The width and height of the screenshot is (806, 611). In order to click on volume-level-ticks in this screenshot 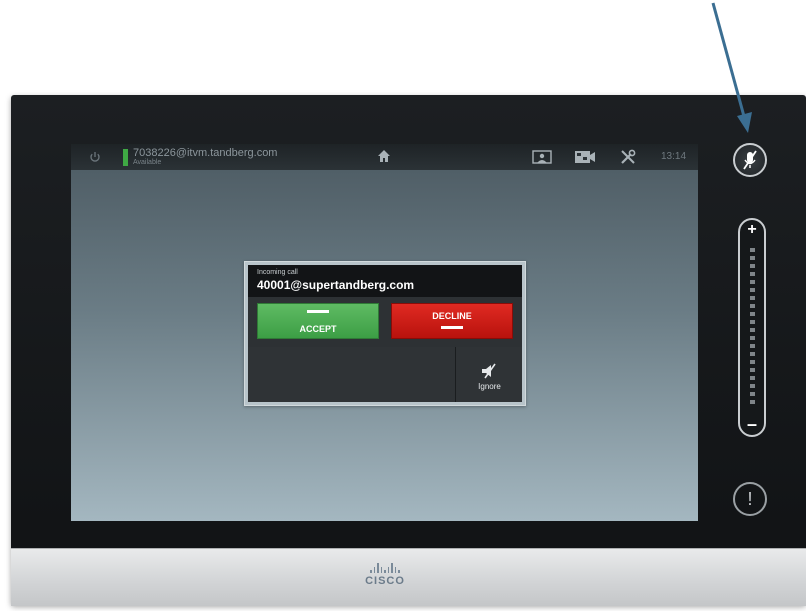, I will do `click(752, 328)`.